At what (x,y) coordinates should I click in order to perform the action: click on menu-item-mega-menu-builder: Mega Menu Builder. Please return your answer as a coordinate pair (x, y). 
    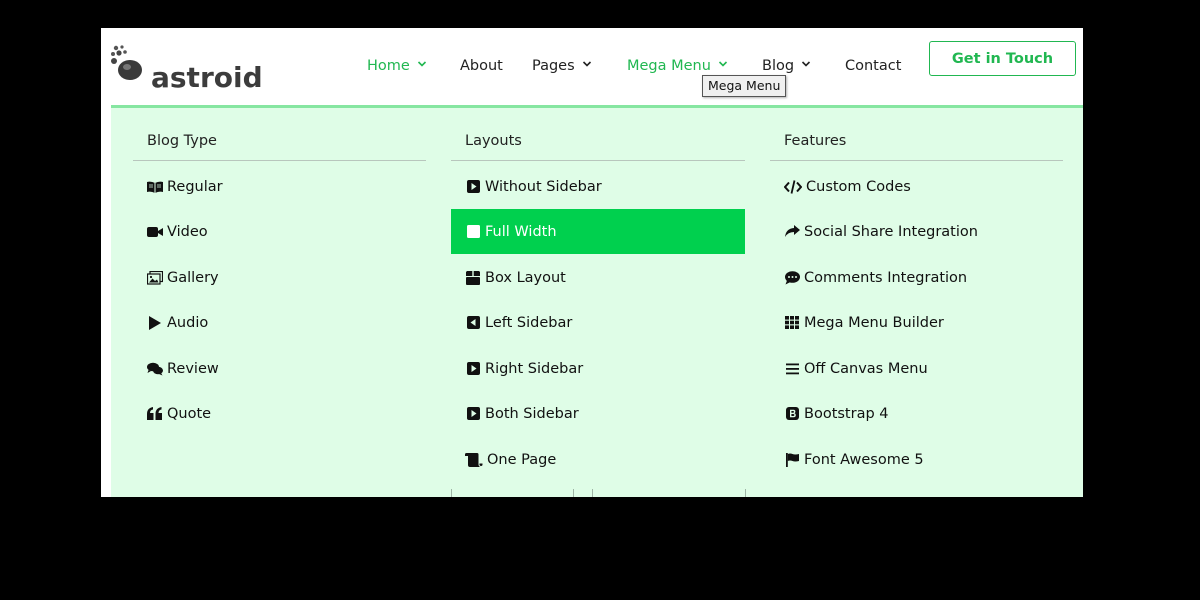
    Looking at the image, I should click on (916, 322).